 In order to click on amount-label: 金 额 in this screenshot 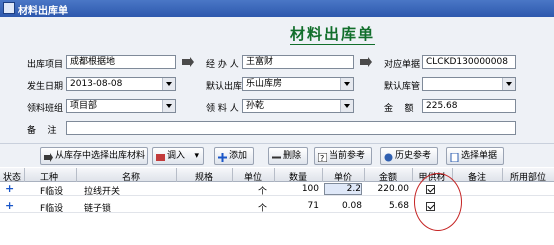, I will do `click(399, 109)`.